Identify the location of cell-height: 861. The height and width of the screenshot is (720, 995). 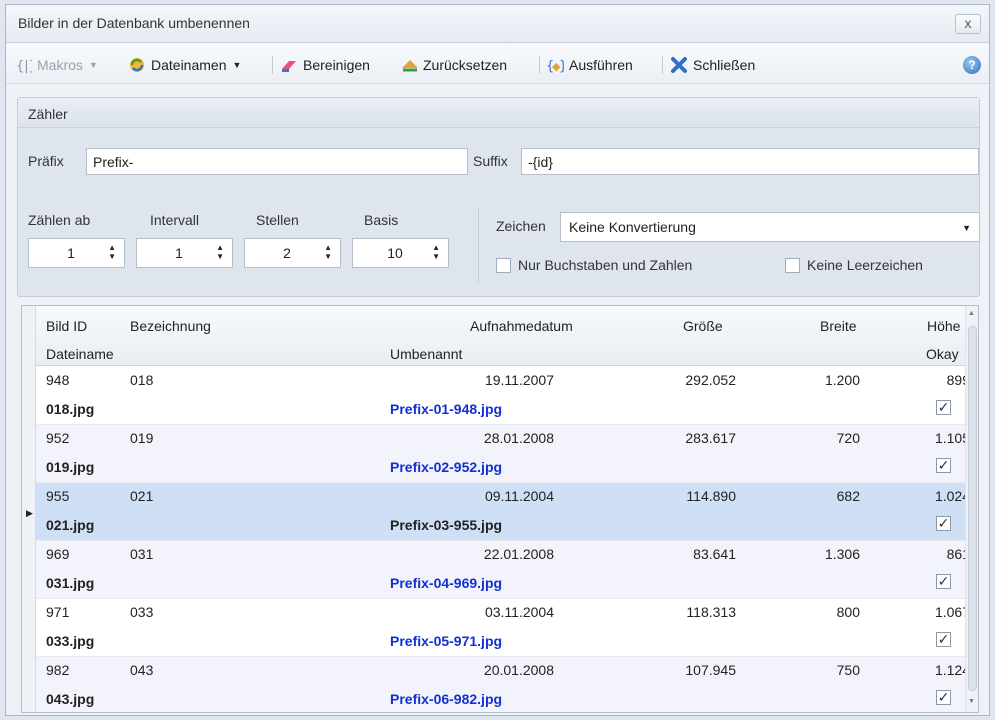
(958, 554).